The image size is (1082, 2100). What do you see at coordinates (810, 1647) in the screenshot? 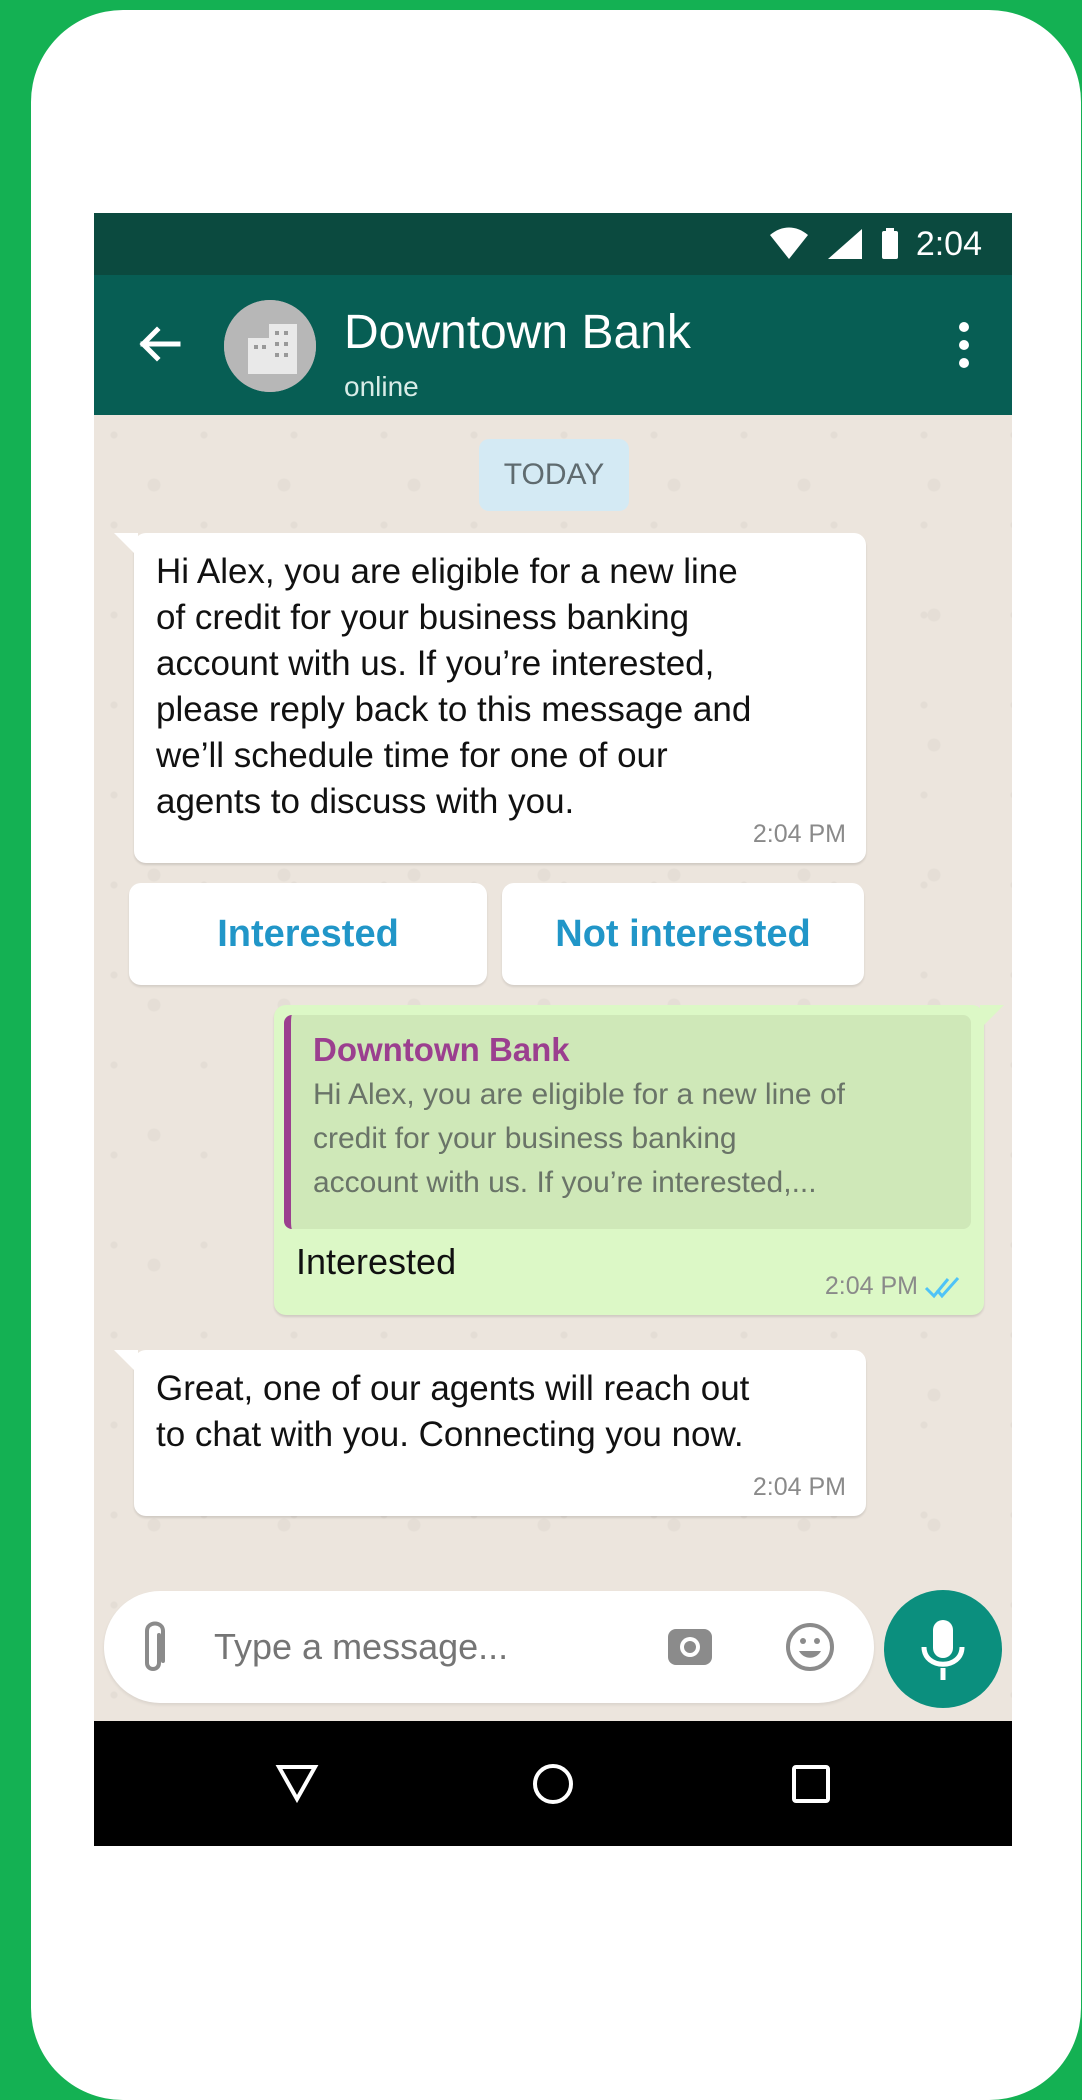
I see `emoji-icon` at bounding box center [810, 1647].